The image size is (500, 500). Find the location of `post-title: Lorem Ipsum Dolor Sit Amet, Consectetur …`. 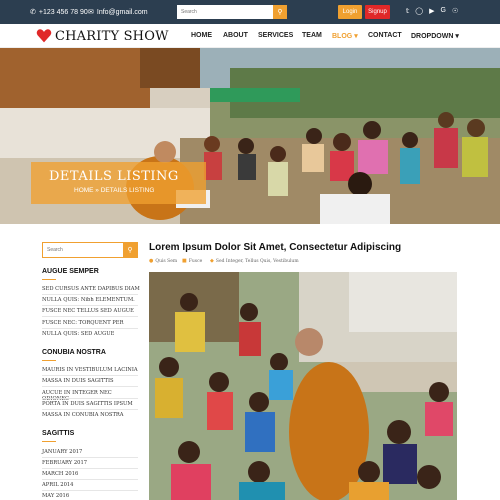

post-title: Lorem Ipsum Dolor Sit Amet, Consectetur … is located at coordinates (275, 247).